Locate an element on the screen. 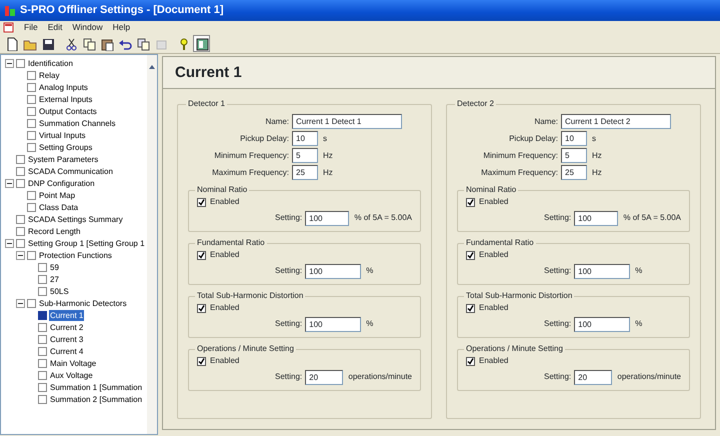 This screenshot has width=720, height=436. tree-item: Setting Group 1 [Setting Group 1 is located at coordinates (86, 243).